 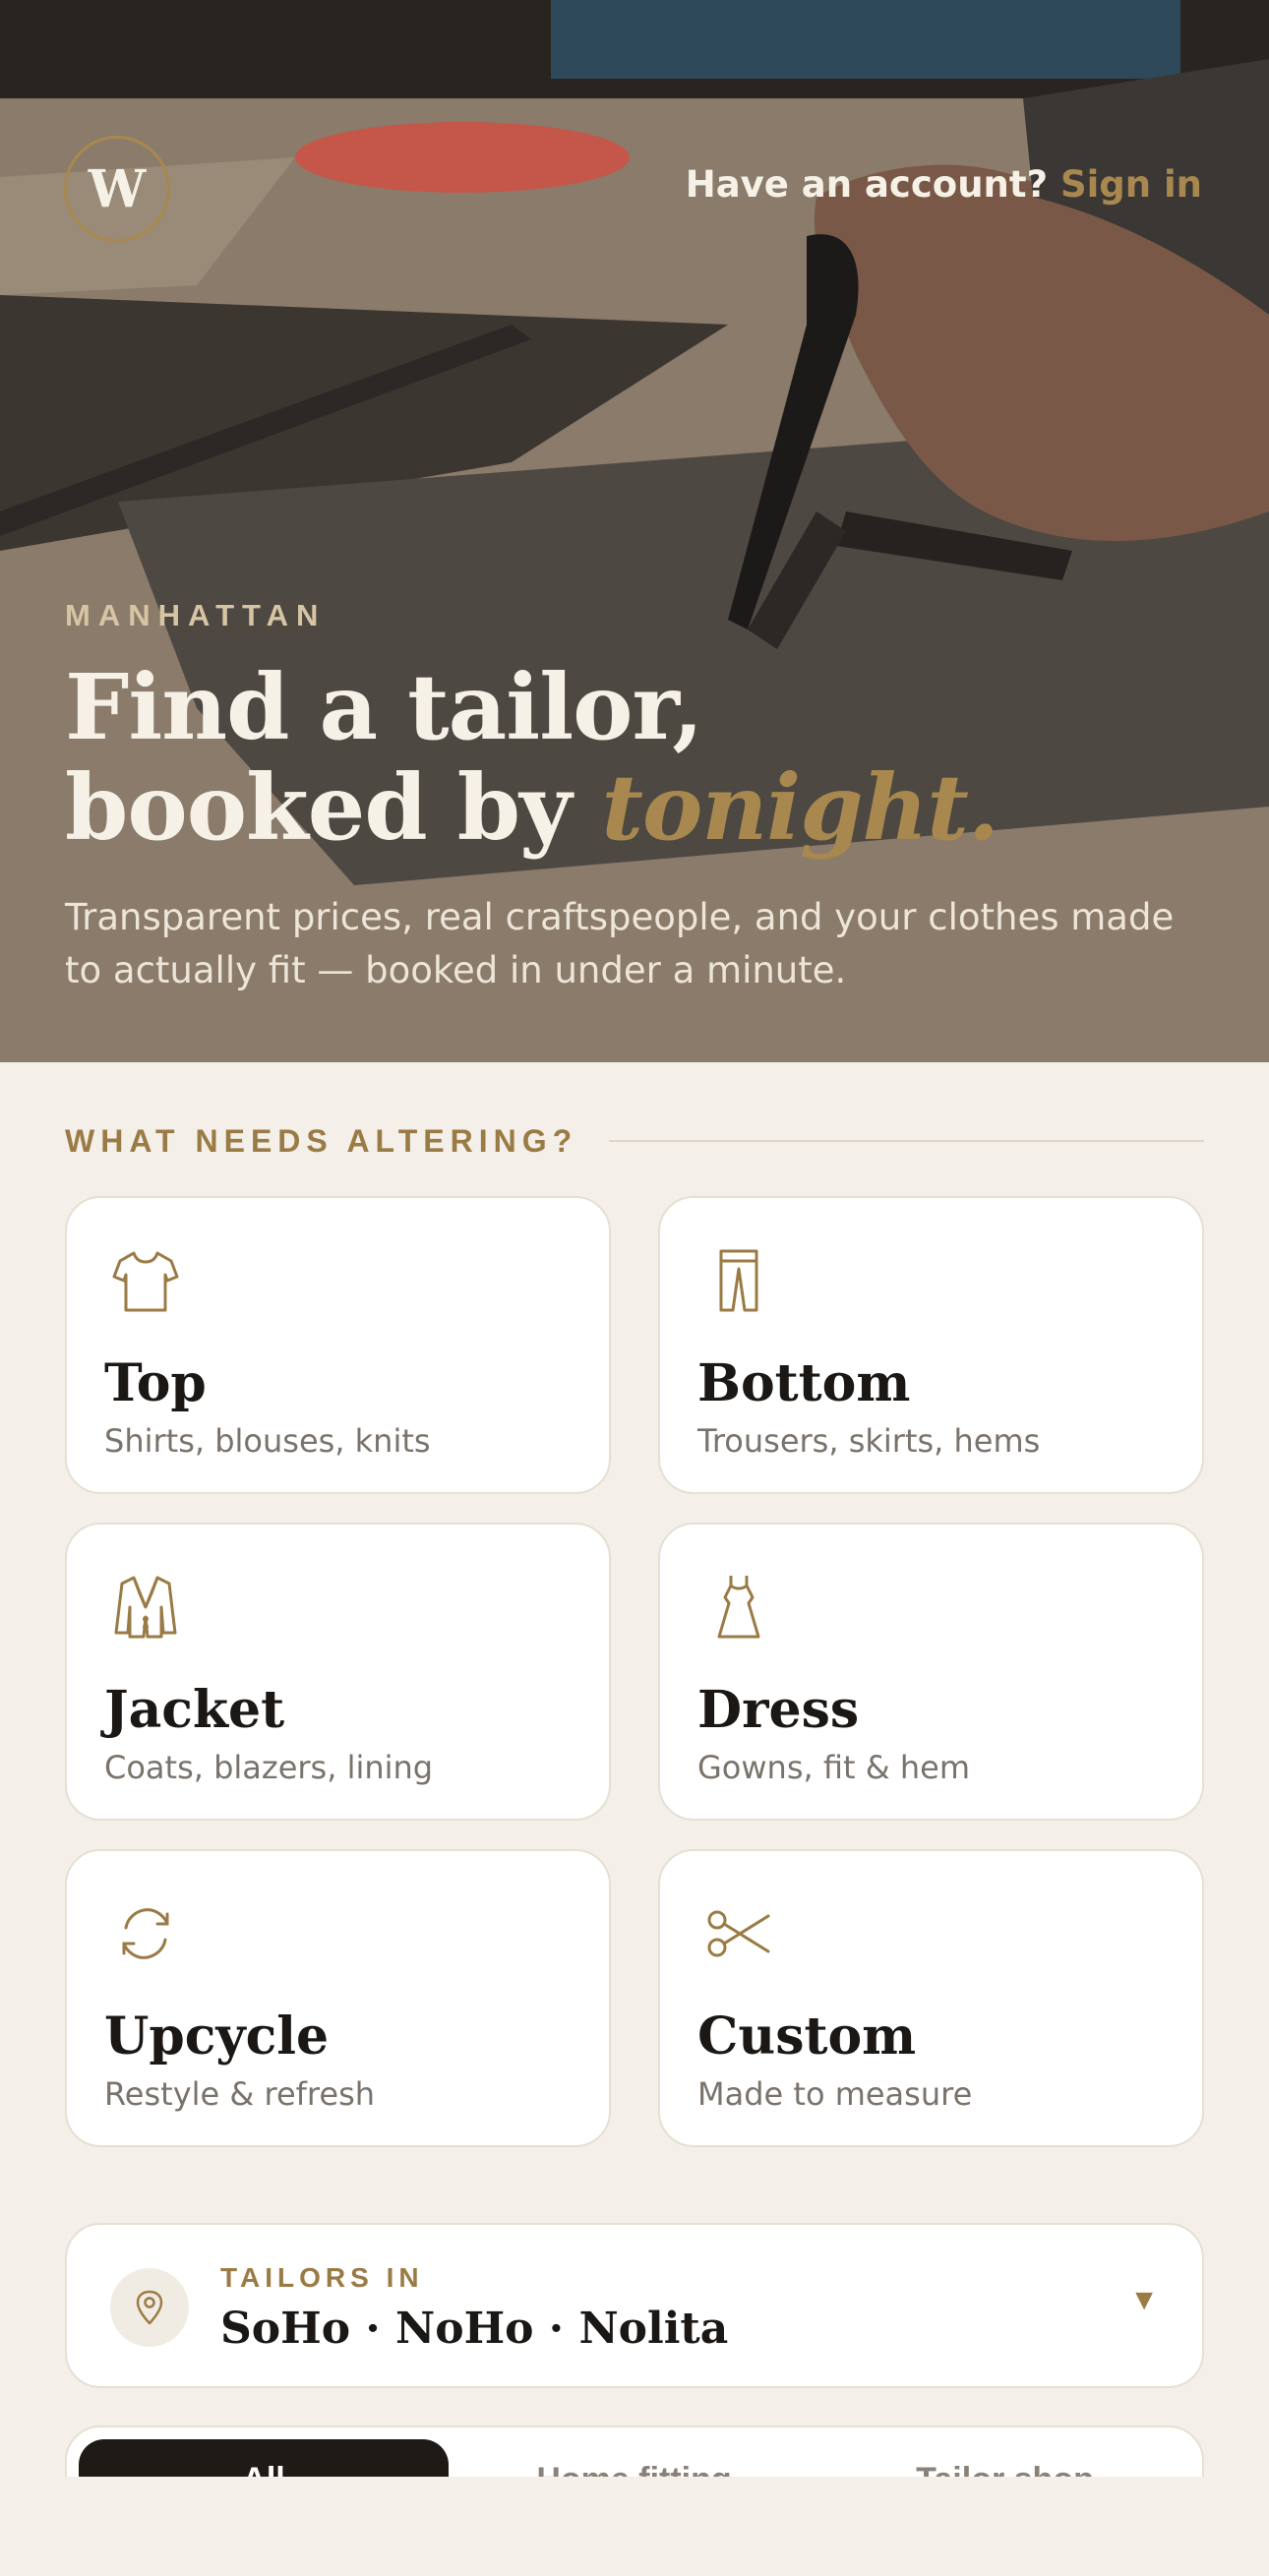 I want to click on trousers-icon, so click(x=738, y=1280).